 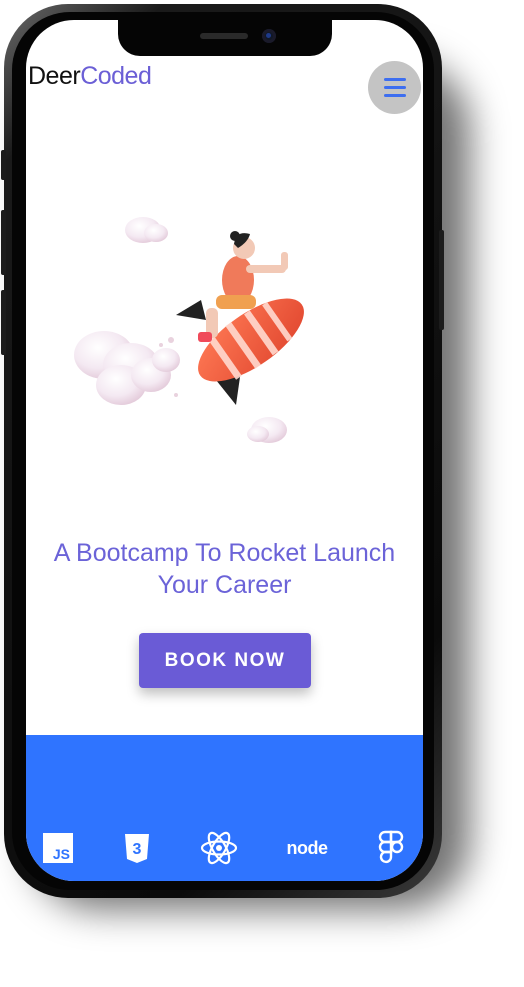 What do you see at coordinates (391, 848) in the screenshot?
I see `figma-icon` at bounding box center [391, 848].